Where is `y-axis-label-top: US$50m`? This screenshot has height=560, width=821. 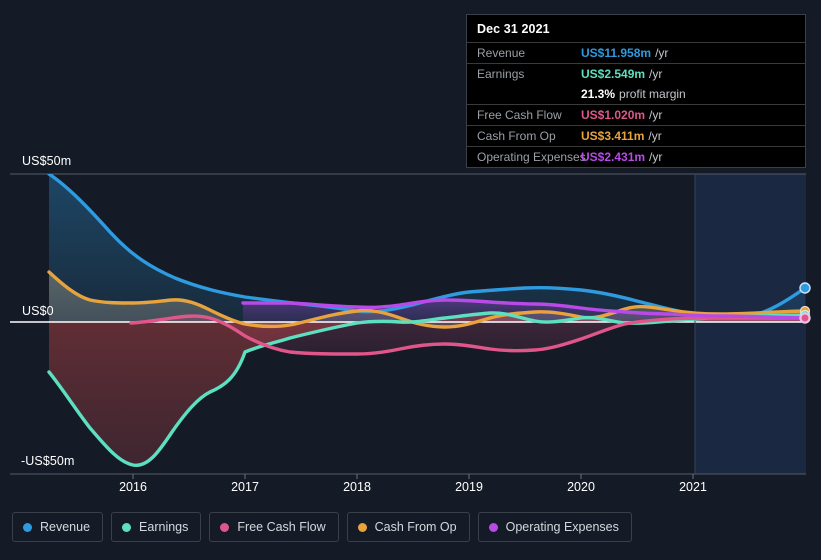 y-axis-label-top: US$50m is located at coordinates (47, 161).